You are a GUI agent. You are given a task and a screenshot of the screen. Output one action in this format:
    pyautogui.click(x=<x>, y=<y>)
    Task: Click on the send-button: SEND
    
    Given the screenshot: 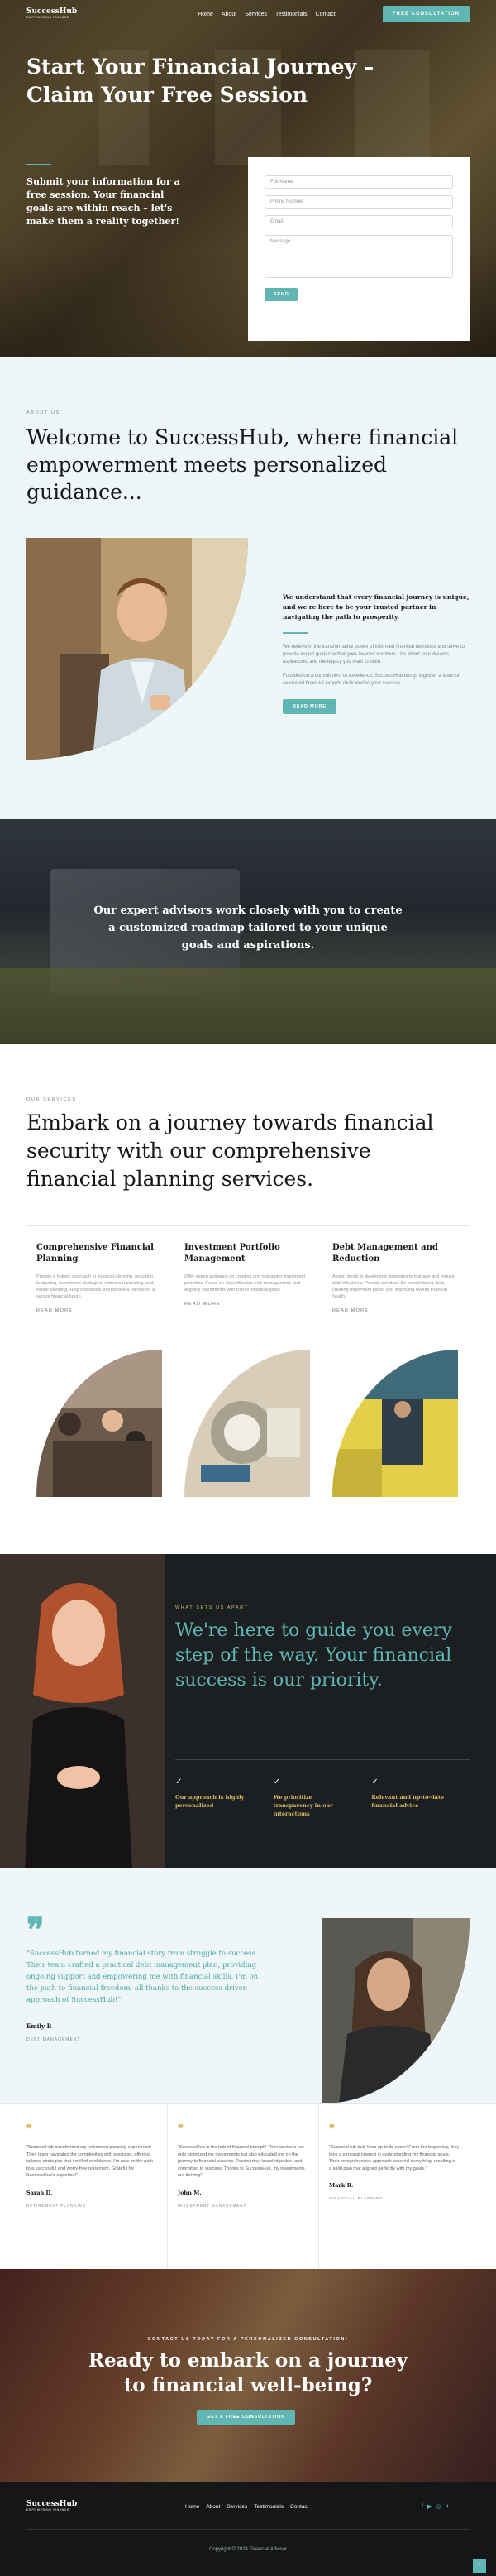 What is the action you would take?
    pyautogui.click(x=281, y=295)
    